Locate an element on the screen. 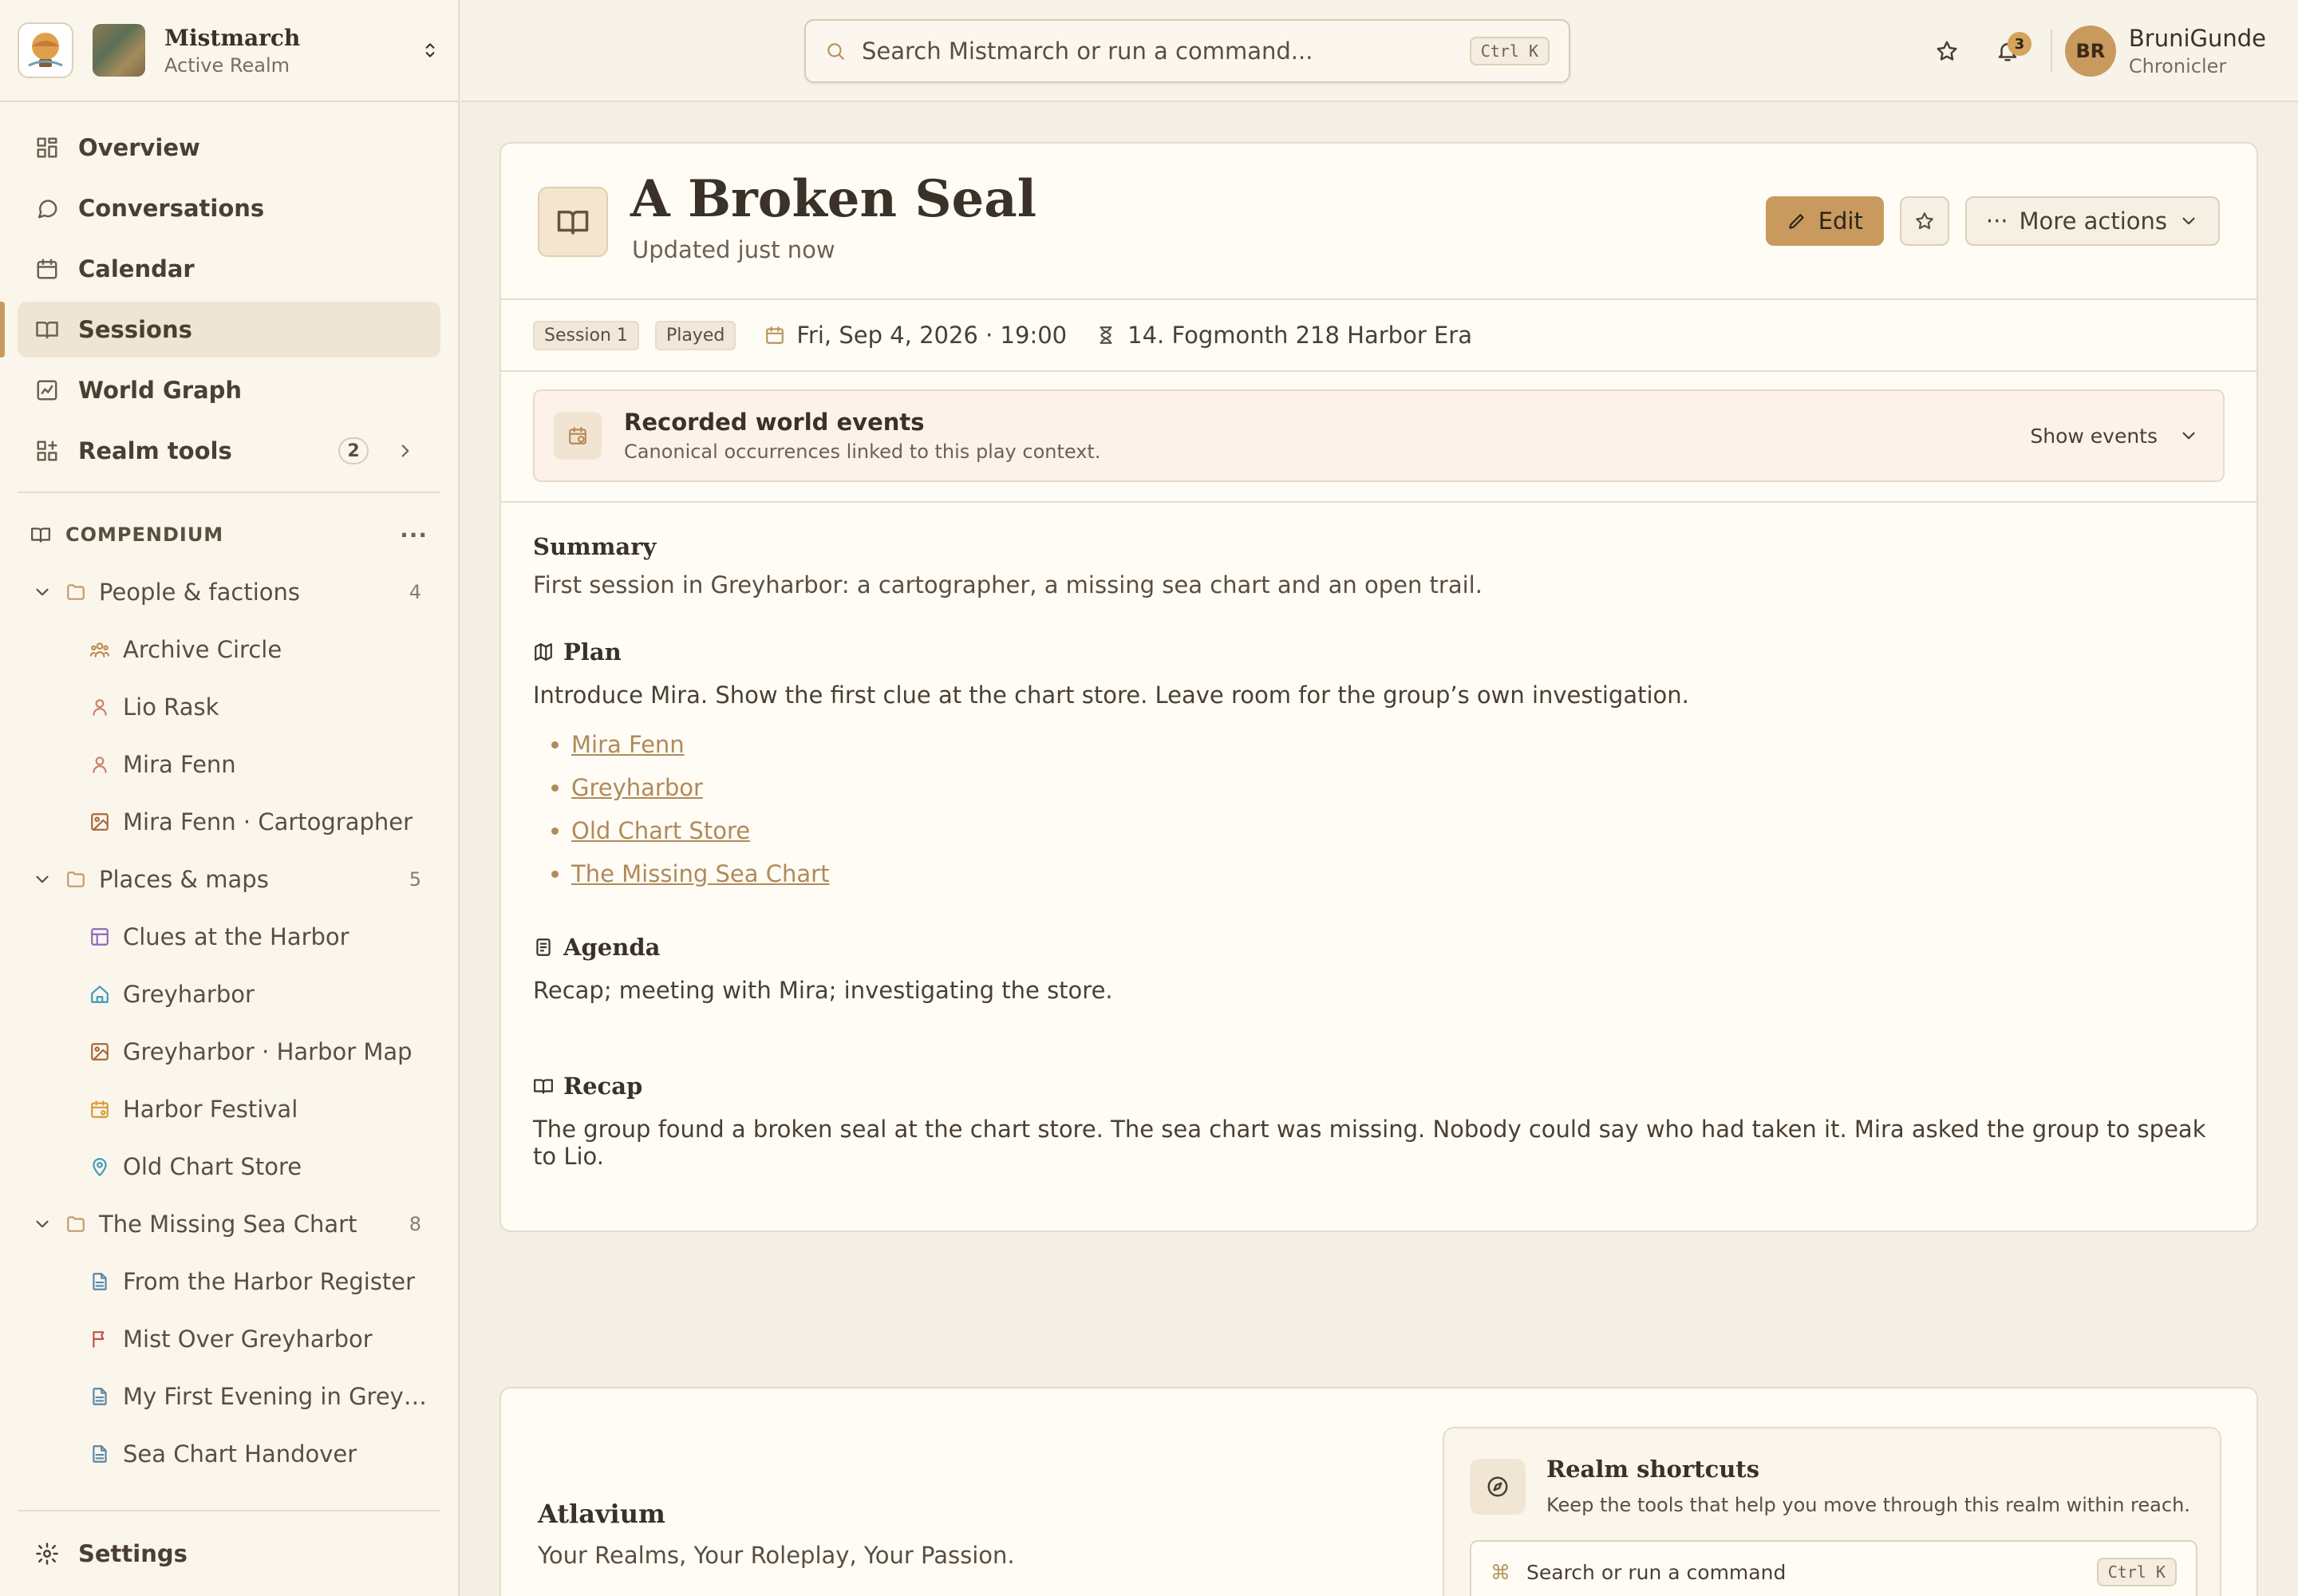  page-title: A Broken Seal is located at coordinates (833, 199).